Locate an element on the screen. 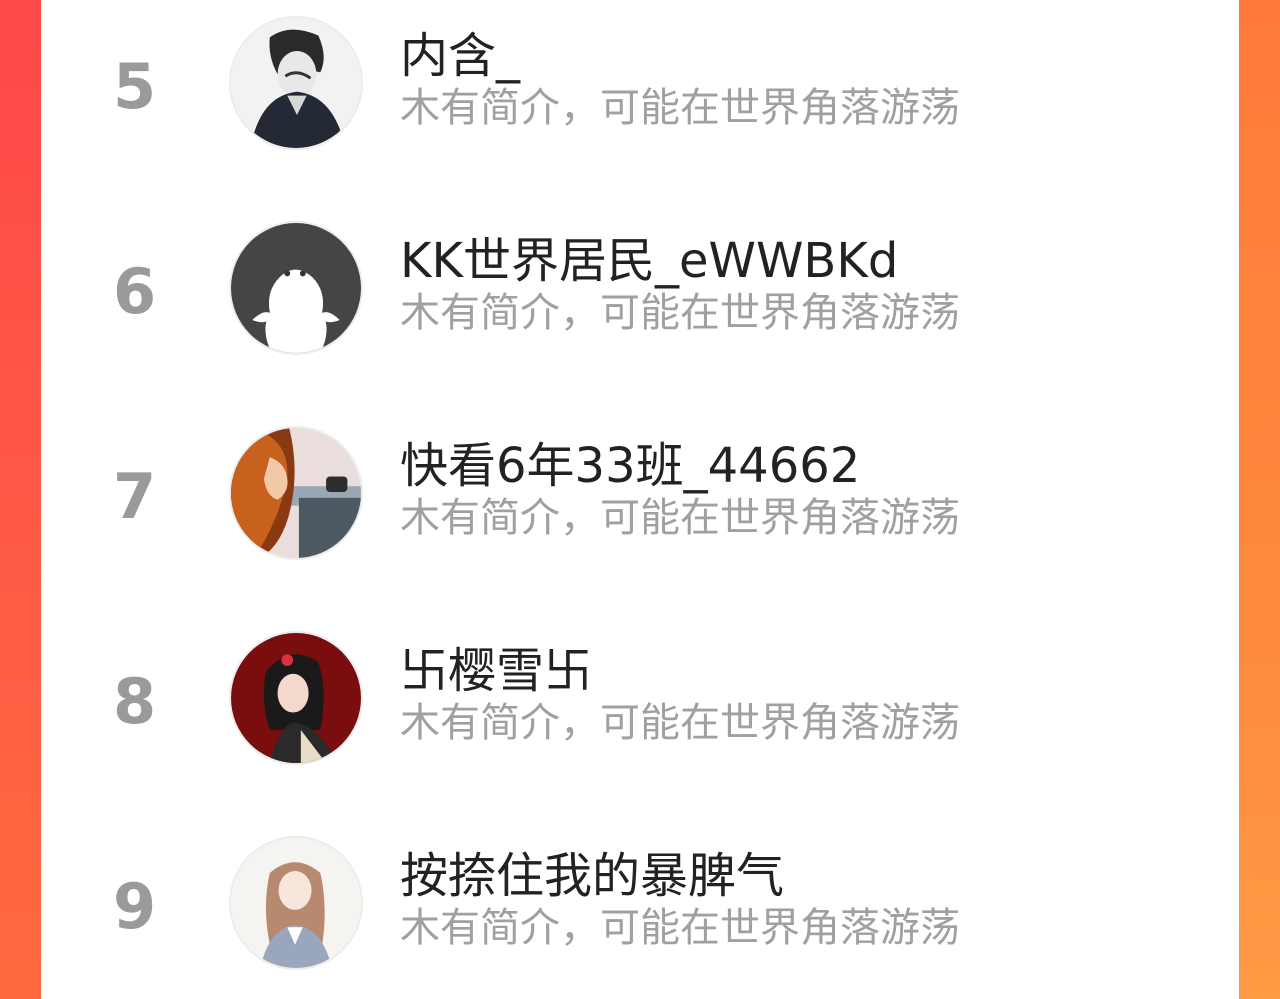 This screenshot has height=999, width=1280. user-name: KK世界居民_eWWBKd is located at coordinates (649, 261).